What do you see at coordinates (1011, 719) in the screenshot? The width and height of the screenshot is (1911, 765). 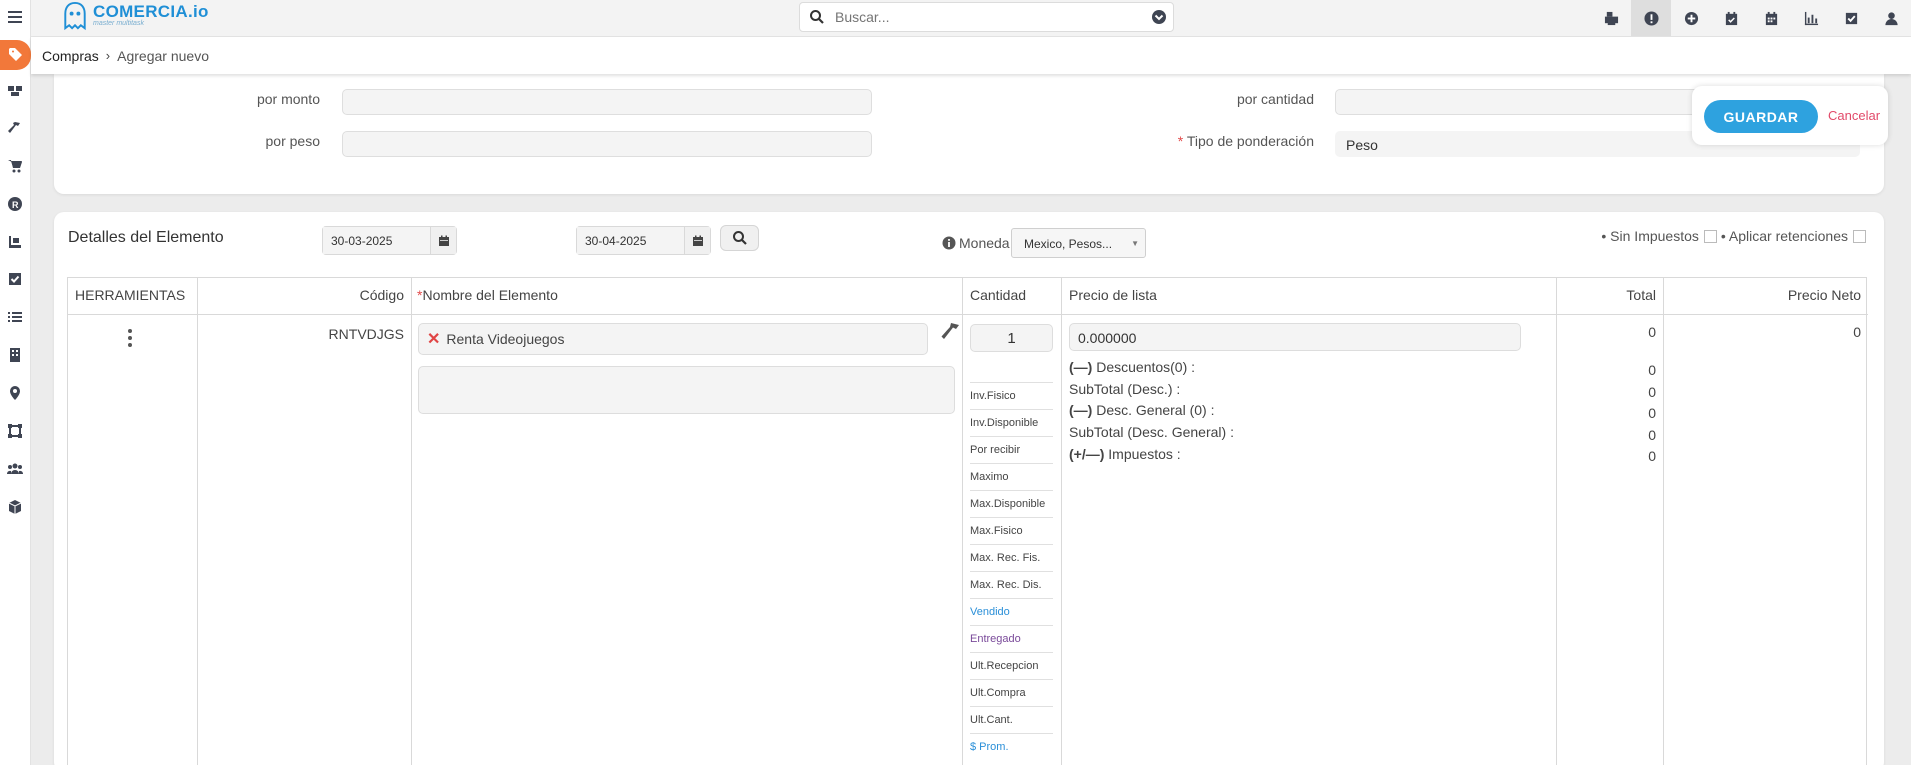 I see `ult-cant: Ult.Cant.` at bounding box center [1011, 719].